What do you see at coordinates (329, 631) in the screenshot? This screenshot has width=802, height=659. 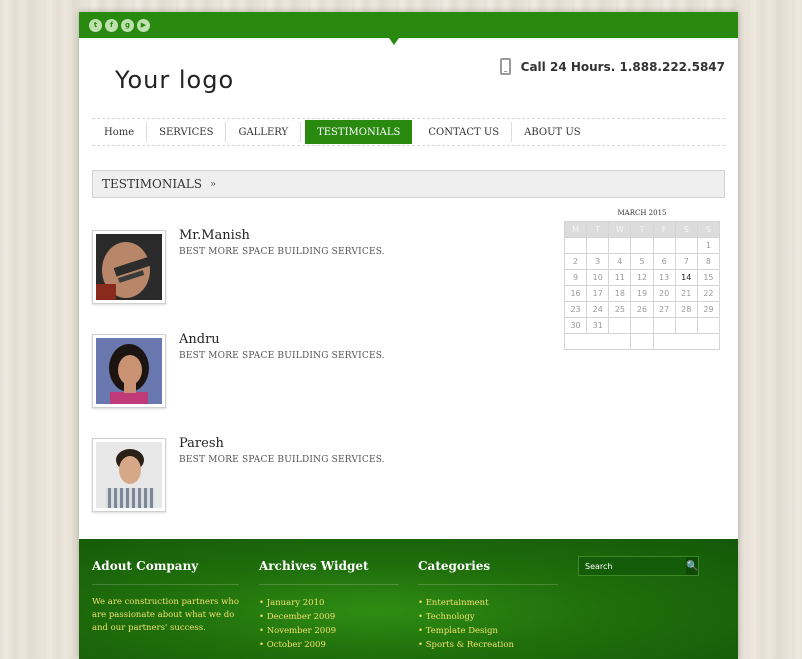 I see `archive-link: November 2009` at bounding box center [329, 631].